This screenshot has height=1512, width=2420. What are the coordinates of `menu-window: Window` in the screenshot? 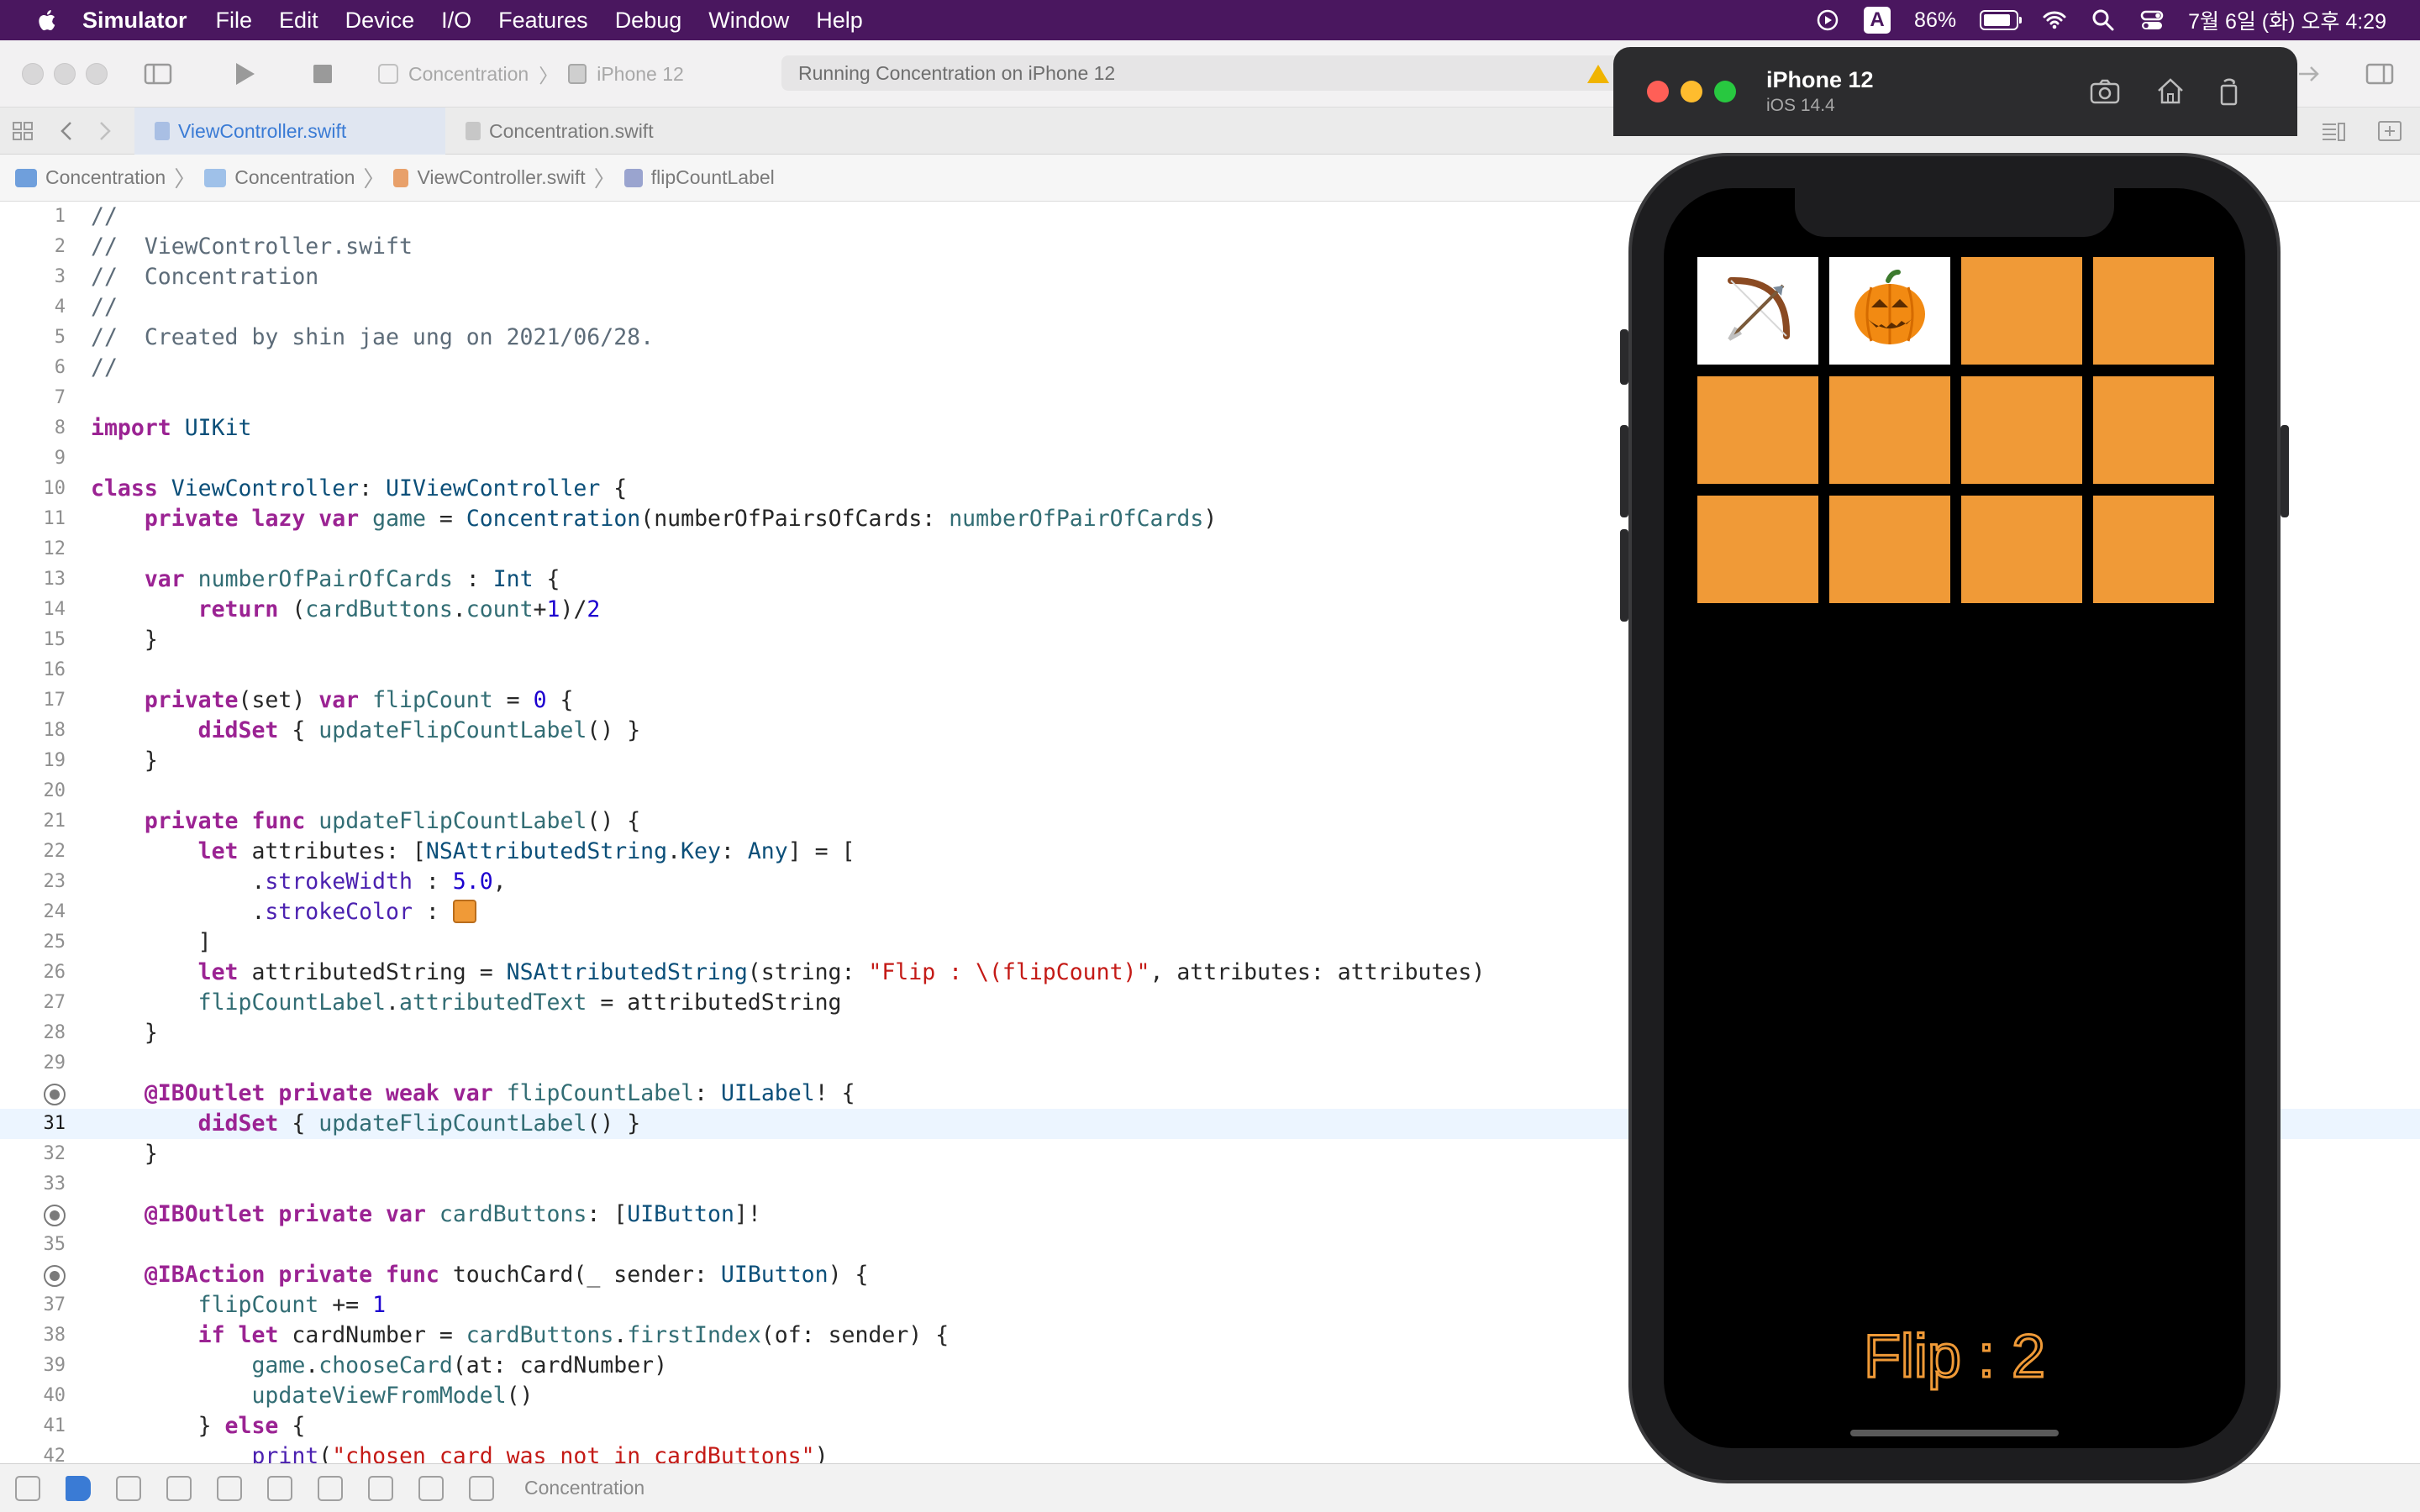 It's located at (749, 21).